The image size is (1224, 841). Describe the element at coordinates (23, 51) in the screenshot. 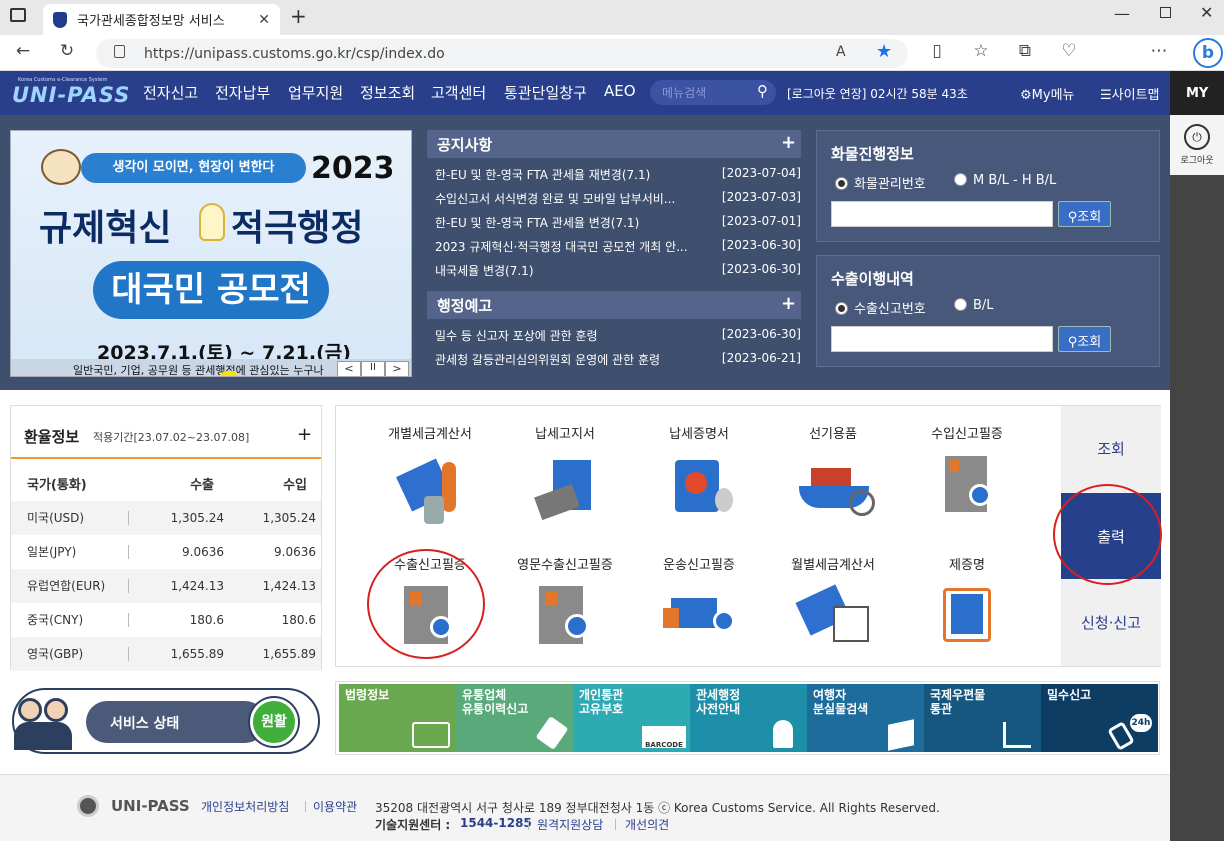

I see `back-arrow-icon: ←` at that location.